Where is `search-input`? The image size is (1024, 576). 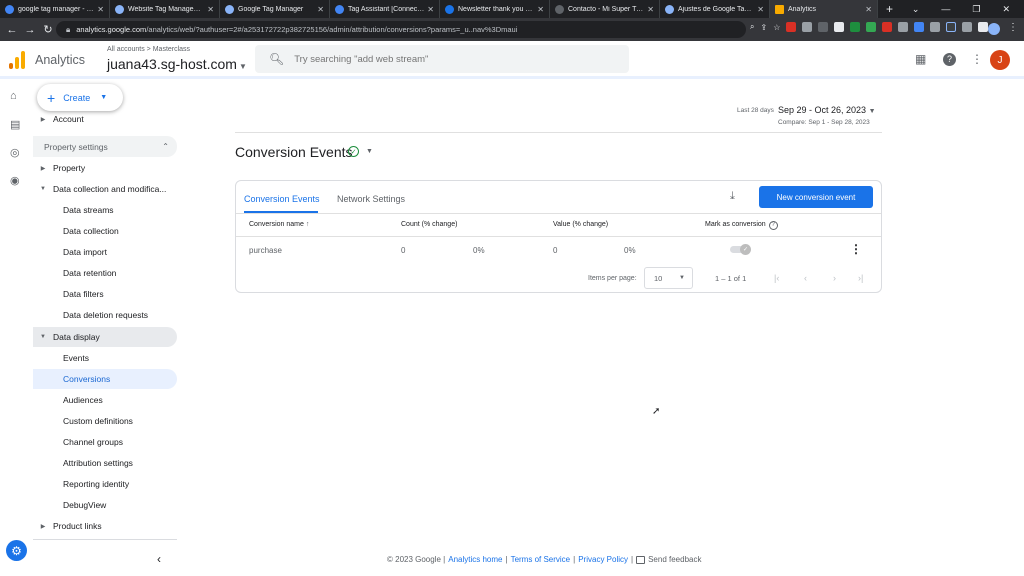
search-input is located at coordinates (444, 59).